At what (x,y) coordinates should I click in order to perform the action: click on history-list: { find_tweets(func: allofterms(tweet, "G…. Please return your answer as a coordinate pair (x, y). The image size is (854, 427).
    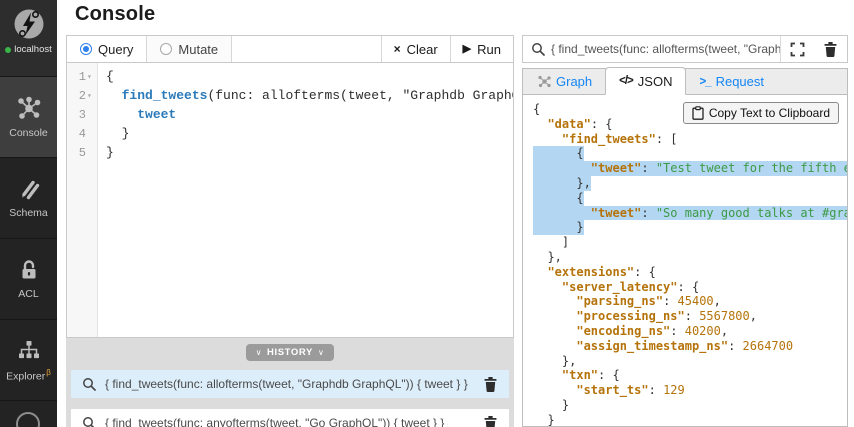
    Looking at the image, I should click on (290, 398).